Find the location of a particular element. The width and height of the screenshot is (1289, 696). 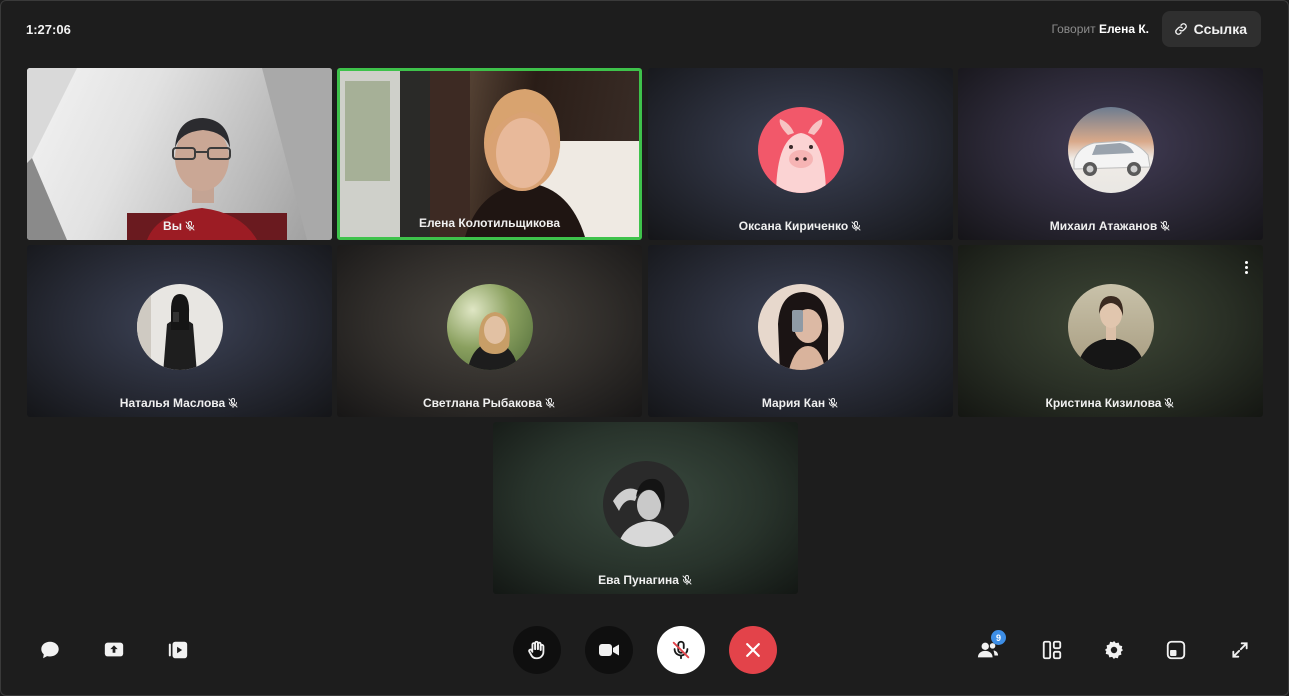

layout-button is located at coordinates (1052, 650).